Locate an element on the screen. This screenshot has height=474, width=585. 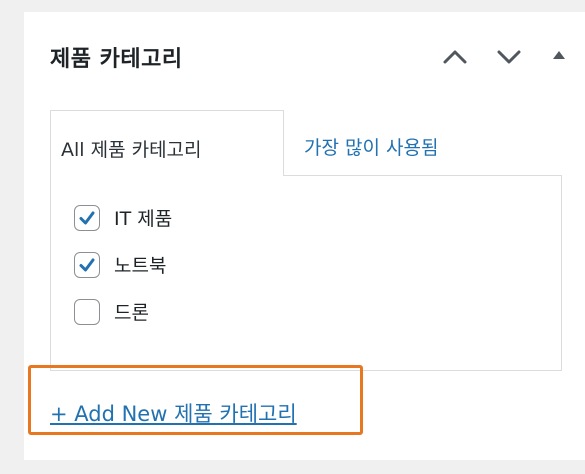
checkbox-notebook is located at coordinates (87, 264).